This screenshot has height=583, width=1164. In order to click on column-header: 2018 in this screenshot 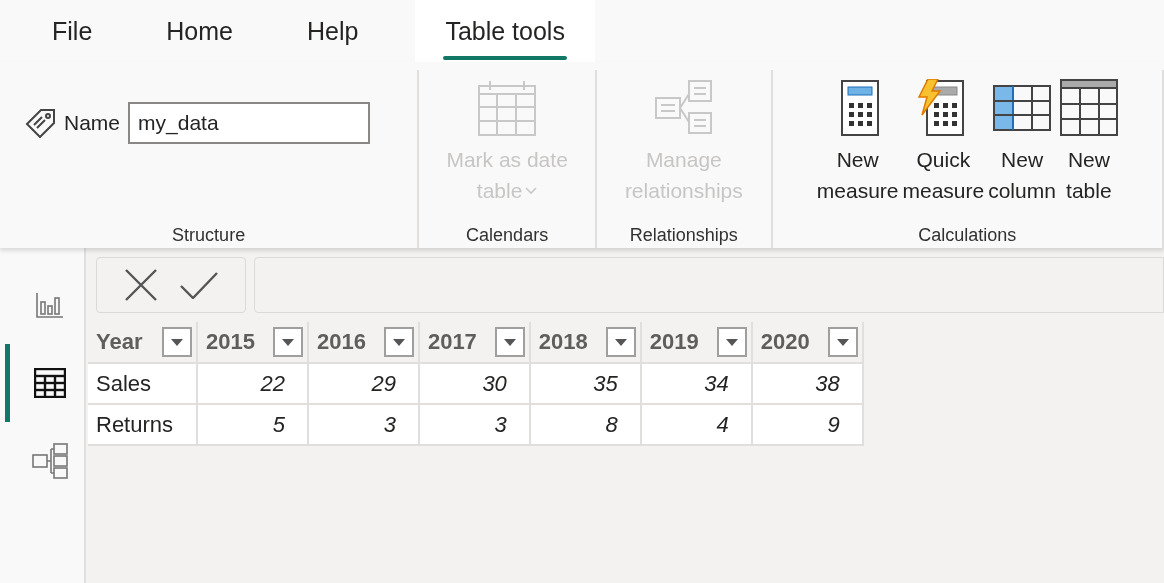, I will do `click(585, 342)`.